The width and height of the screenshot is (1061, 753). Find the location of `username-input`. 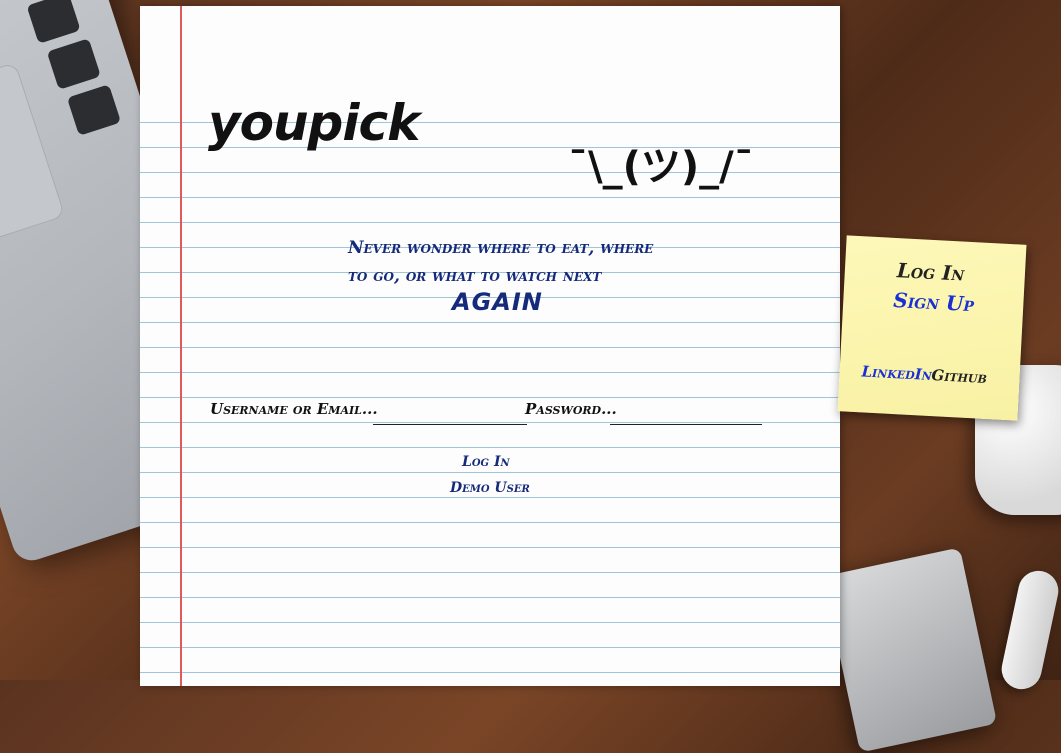

username-input is located at coordinates (450, 412).